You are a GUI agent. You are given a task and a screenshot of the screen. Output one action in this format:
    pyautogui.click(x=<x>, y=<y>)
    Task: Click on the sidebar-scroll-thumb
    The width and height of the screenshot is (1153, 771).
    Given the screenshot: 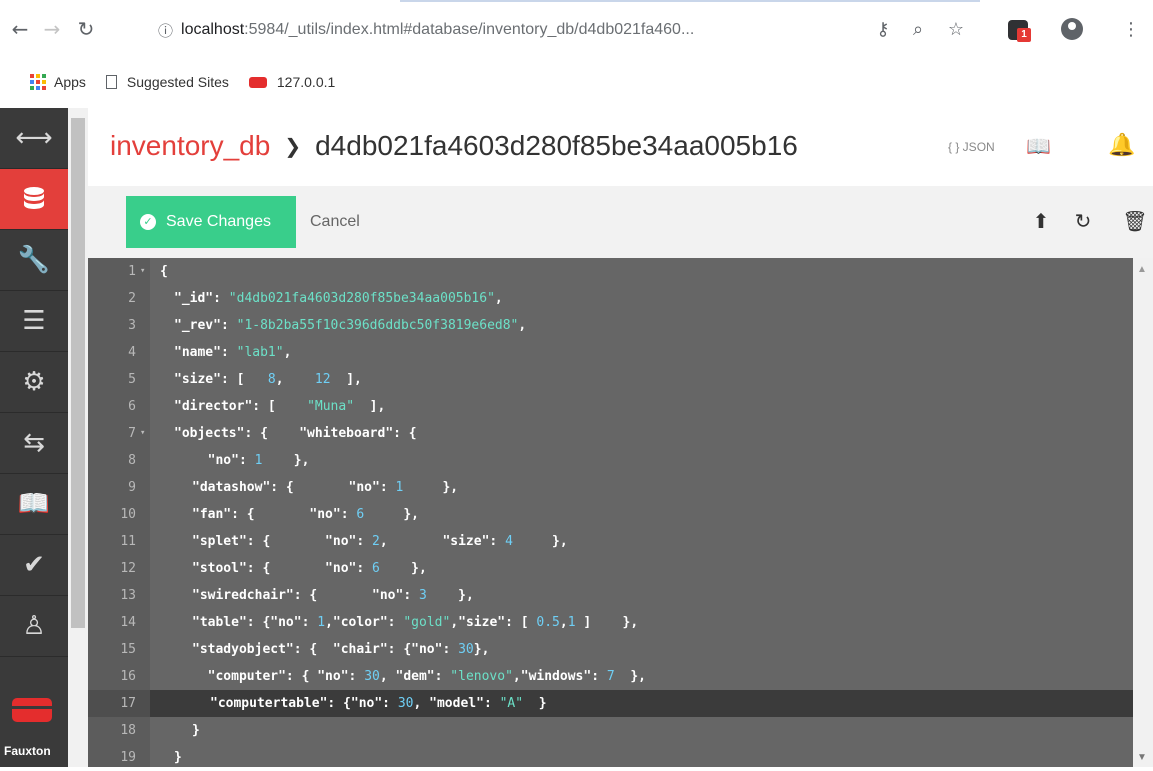 What is the action you would take?
    pyautogui.click(x=78, y=373)
    